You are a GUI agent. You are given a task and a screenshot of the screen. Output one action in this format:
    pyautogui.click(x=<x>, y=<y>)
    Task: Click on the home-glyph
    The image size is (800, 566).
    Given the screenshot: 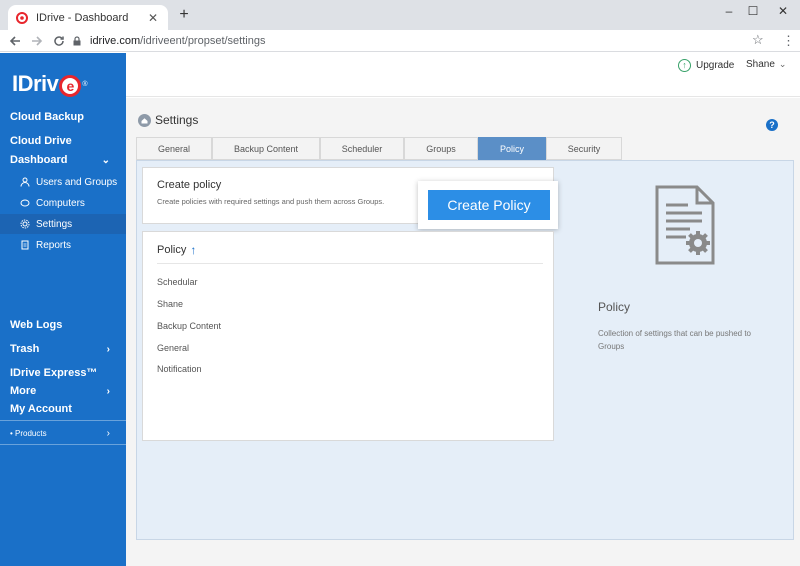 What is the action you would take?
    pyautogui.click(x=144, y=120)
    